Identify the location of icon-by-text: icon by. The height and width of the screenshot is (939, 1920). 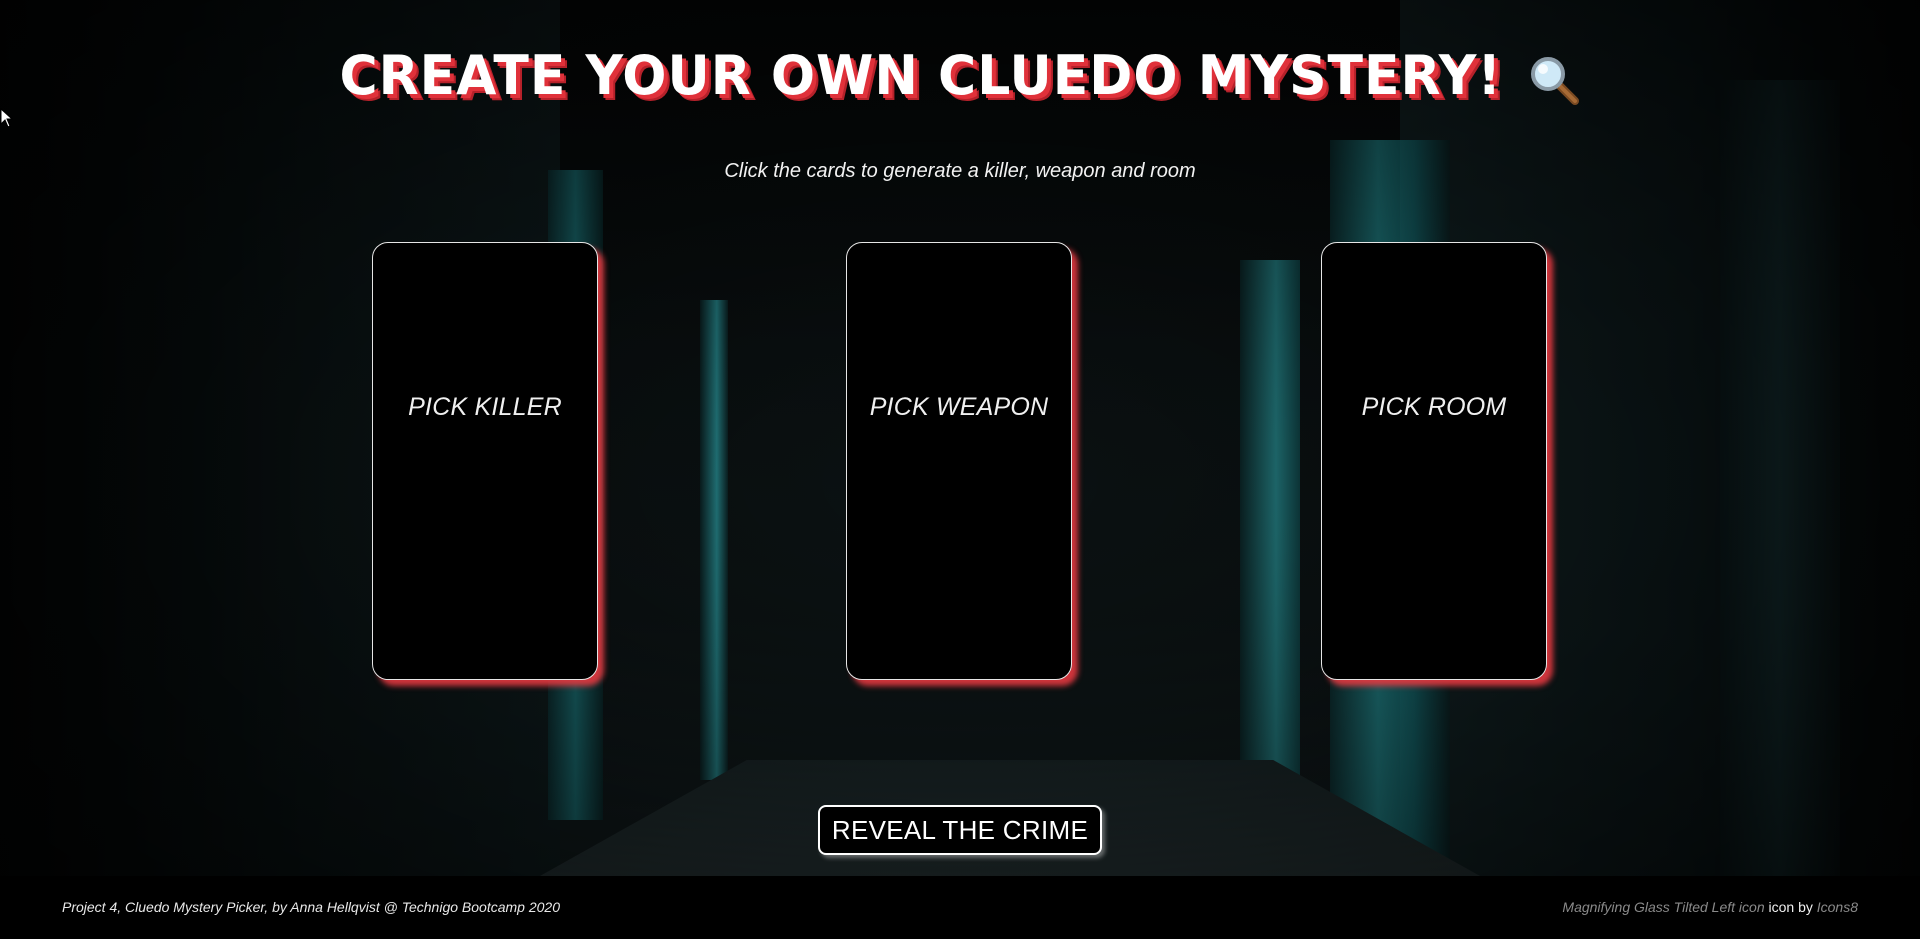
(1790, 907).